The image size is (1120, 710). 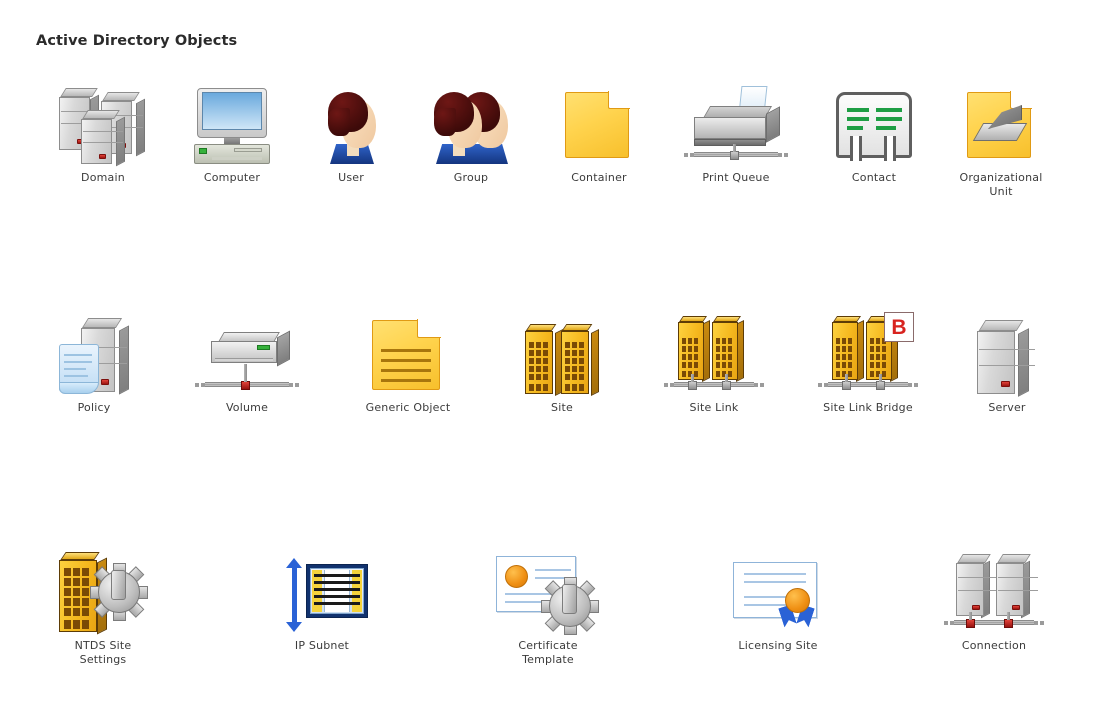 What do you see at coordinates (322, 645) in the screenshot?
I see `icon-label: IP Subnet` at bounding box center [322, 645].